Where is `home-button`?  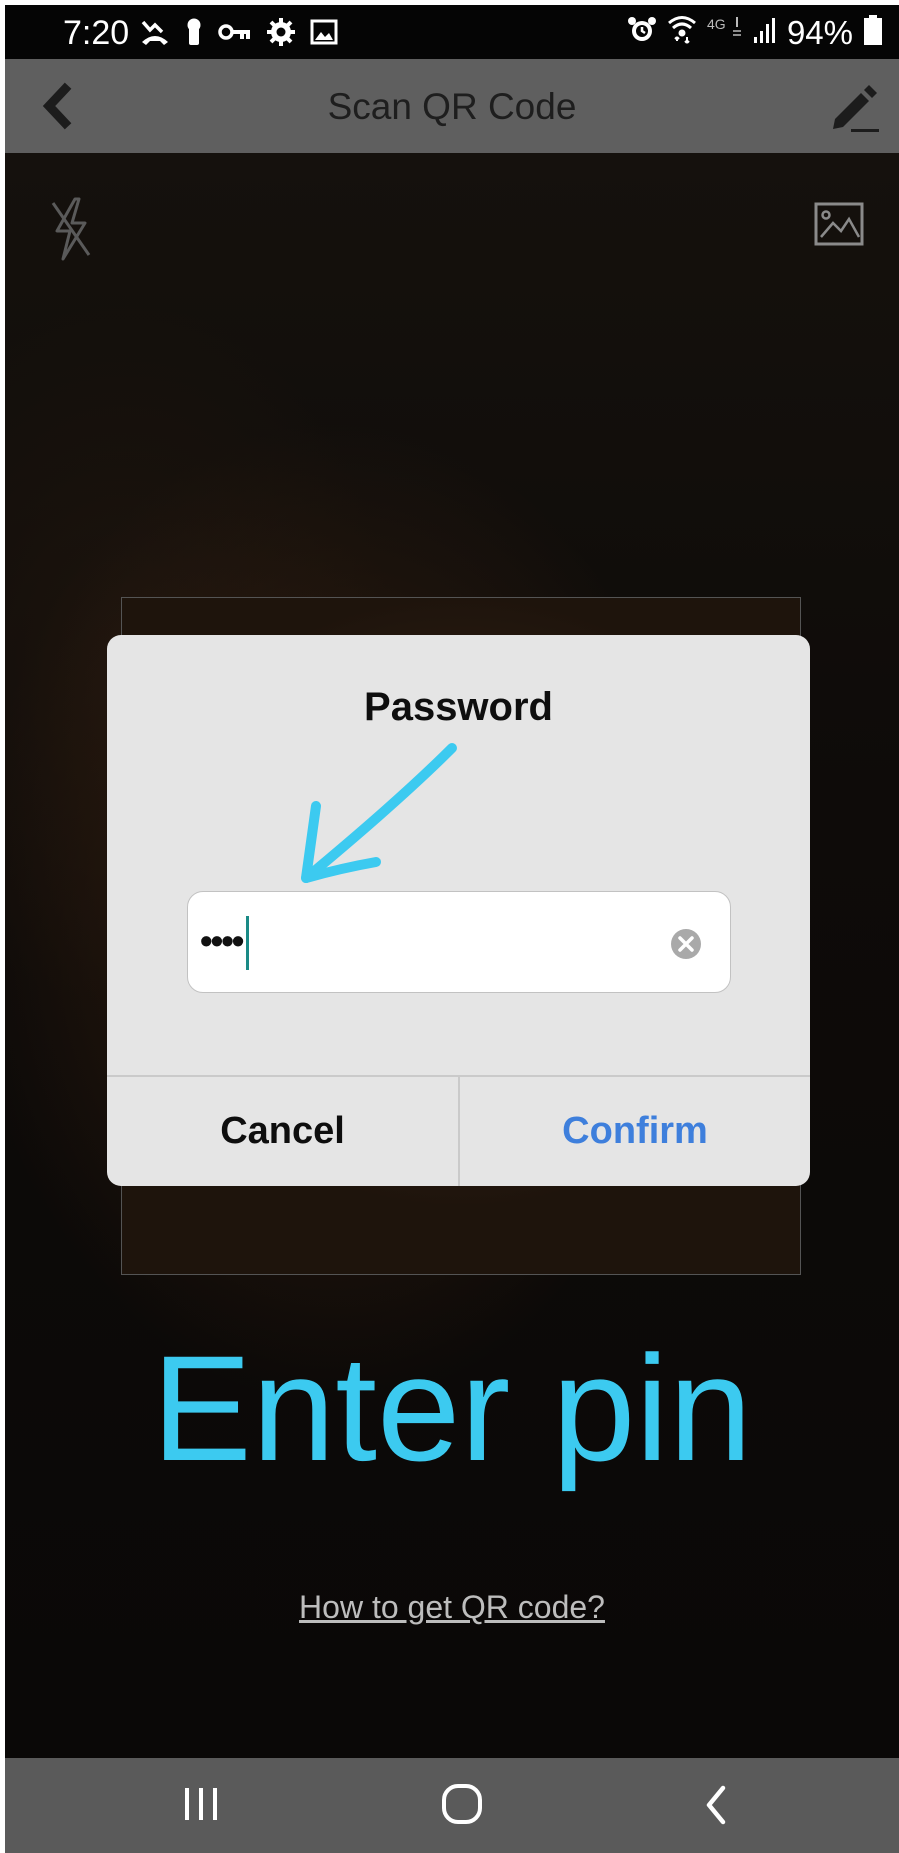
home-button is located at coordinates (462, 1804).